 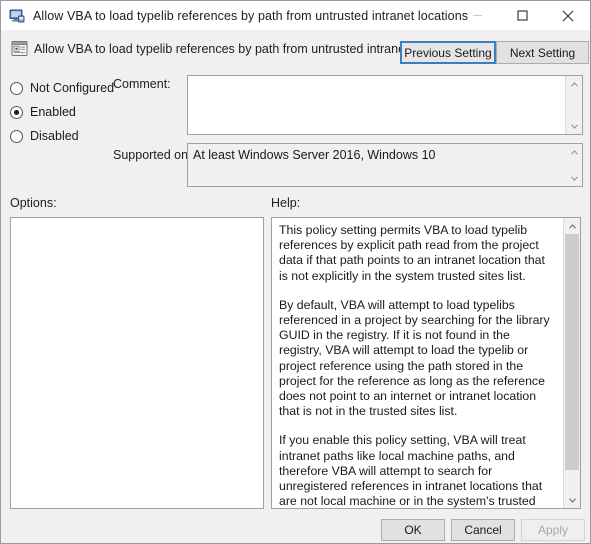 I want to click on radio-indicator-disabled, so click(x=16, y=136).